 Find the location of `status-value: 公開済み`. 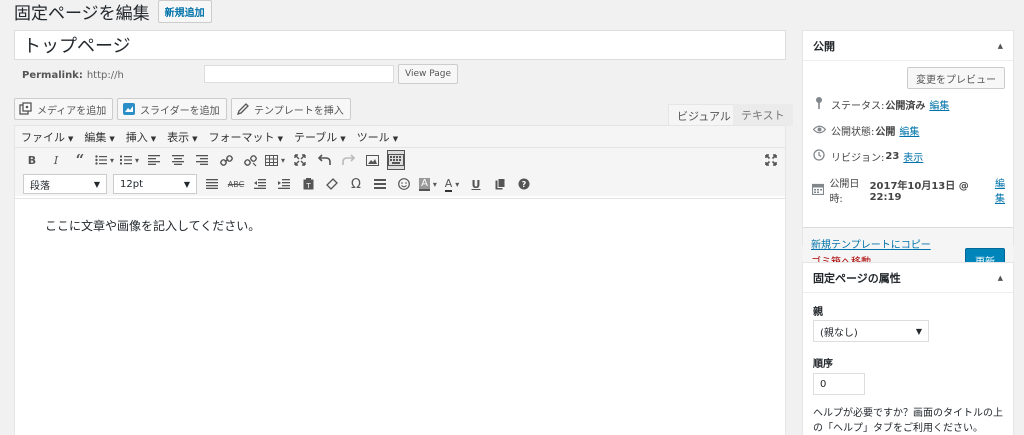

status-value: 公開済み is located at coordinates (905, 106).